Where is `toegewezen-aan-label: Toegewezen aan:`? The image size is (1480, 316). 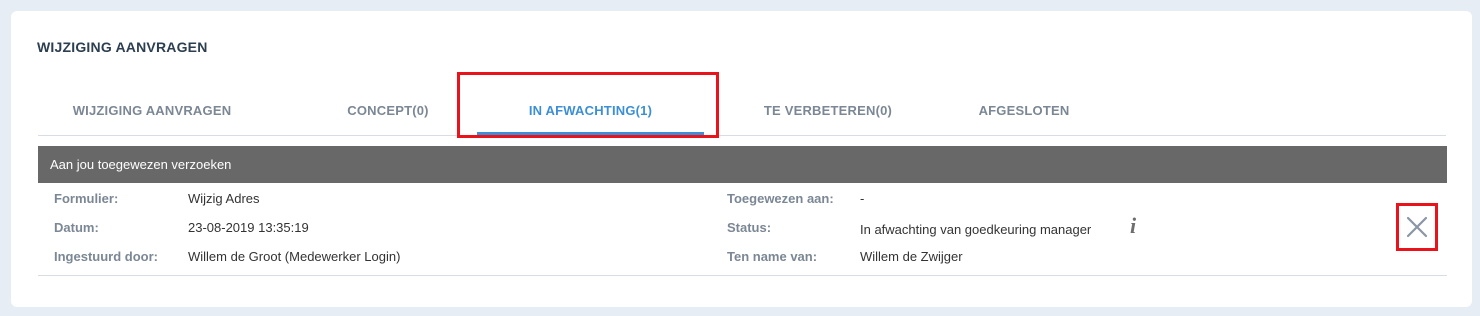 toegewezen-aan-label: Toegewezen aan: is located at coordinates (780, 198).